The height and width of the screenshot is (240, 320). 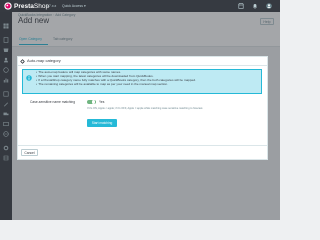 What do you see at coordinates (8, 6) in the screenshot?
I see `prestashop-logo-icon` at bounding box center [8, 6].